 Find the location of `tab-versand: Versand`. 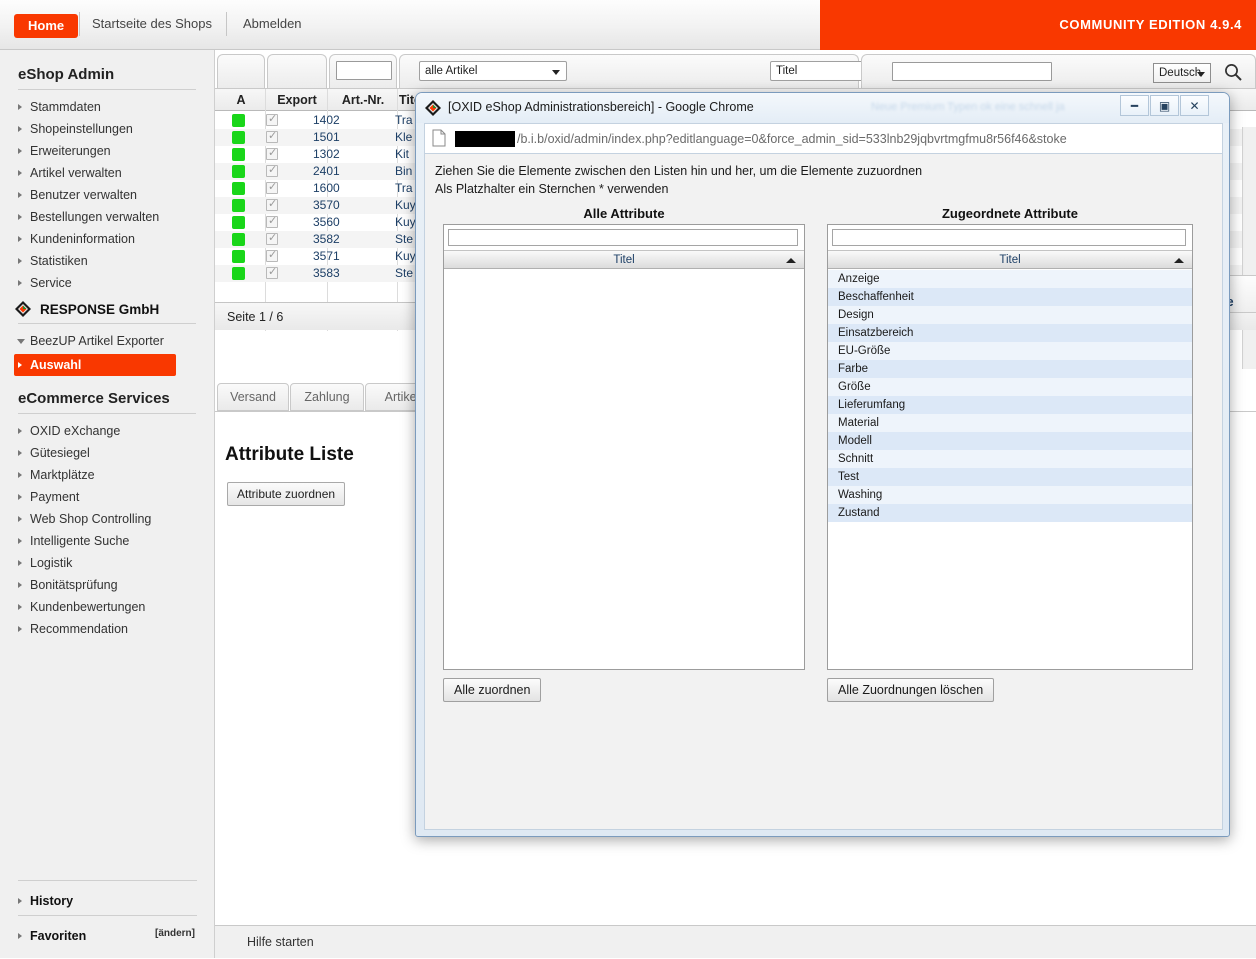

tab-versand: Versand is located at coordinates (253, 397).